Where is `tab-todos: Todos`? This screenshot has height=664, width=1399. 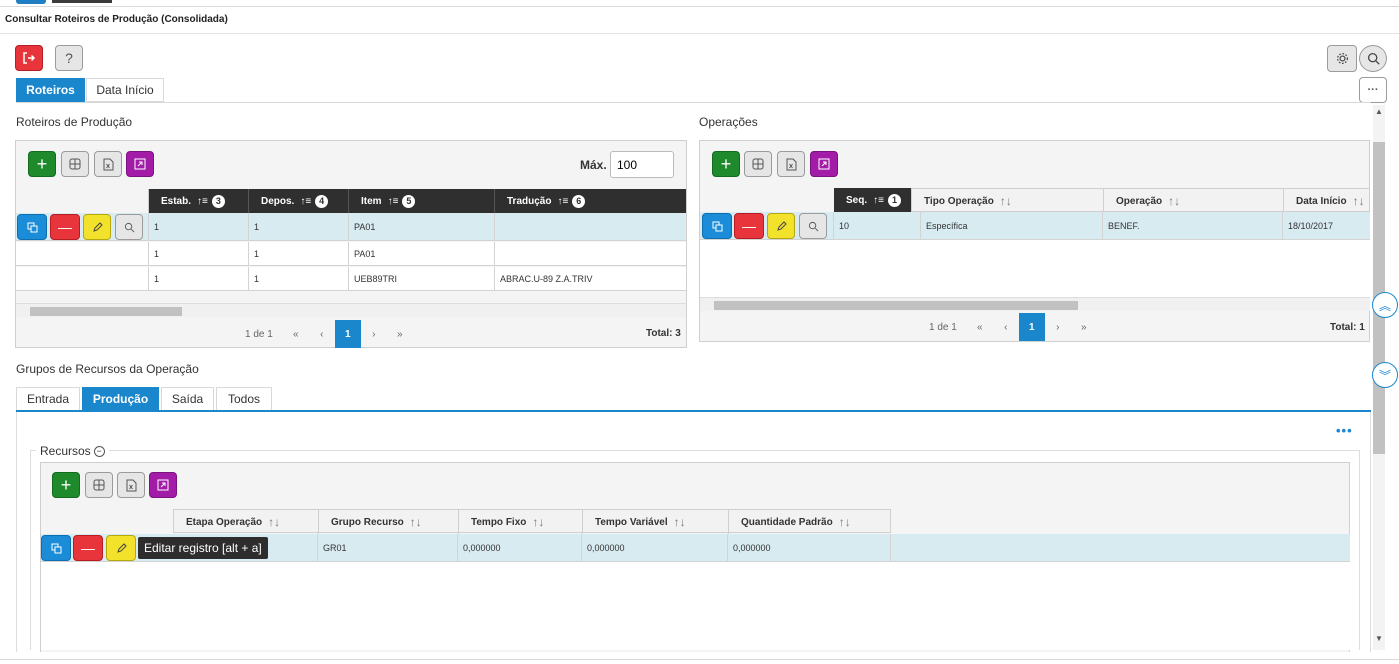 tab-todos: Todos is located at coordinates (244, 399).